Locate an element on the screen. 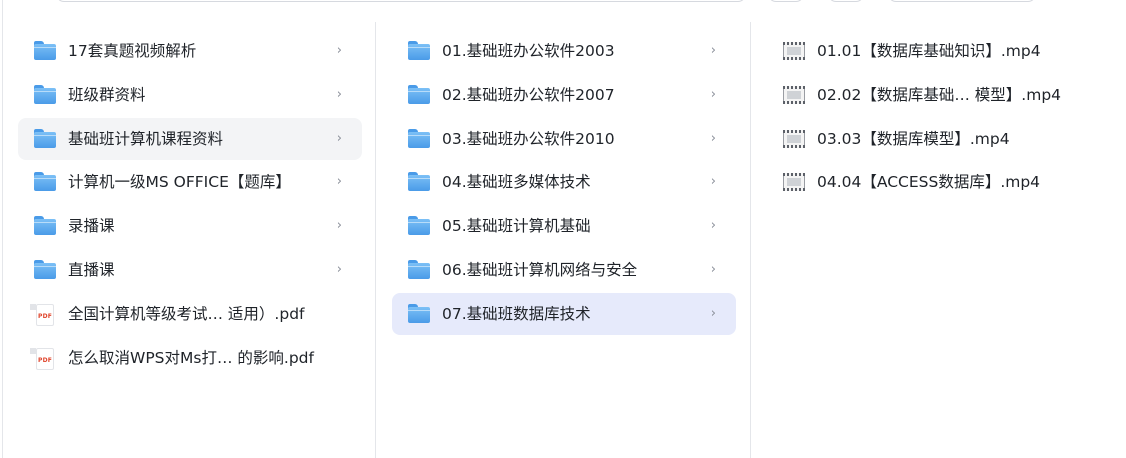  folder-item: 计算机一级MS OFFICE【题库】 › is located at coordinates (190, 182).